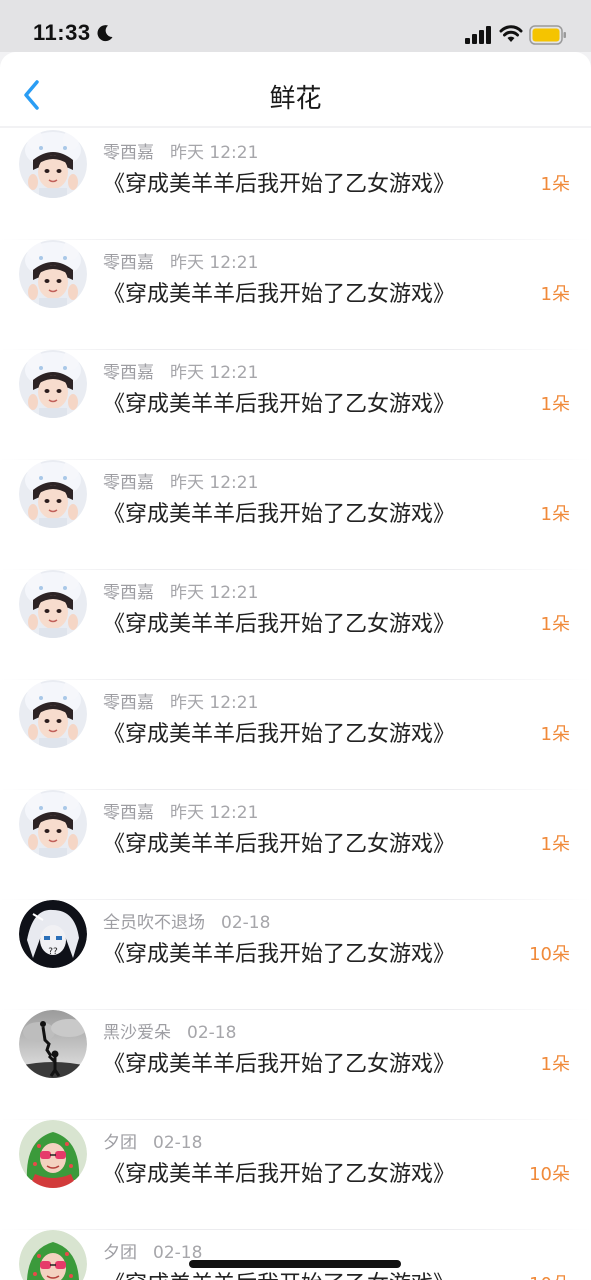  Describe the element at coordinates (53, 934) in the screenshot. I see `avatar: ??` at that location.